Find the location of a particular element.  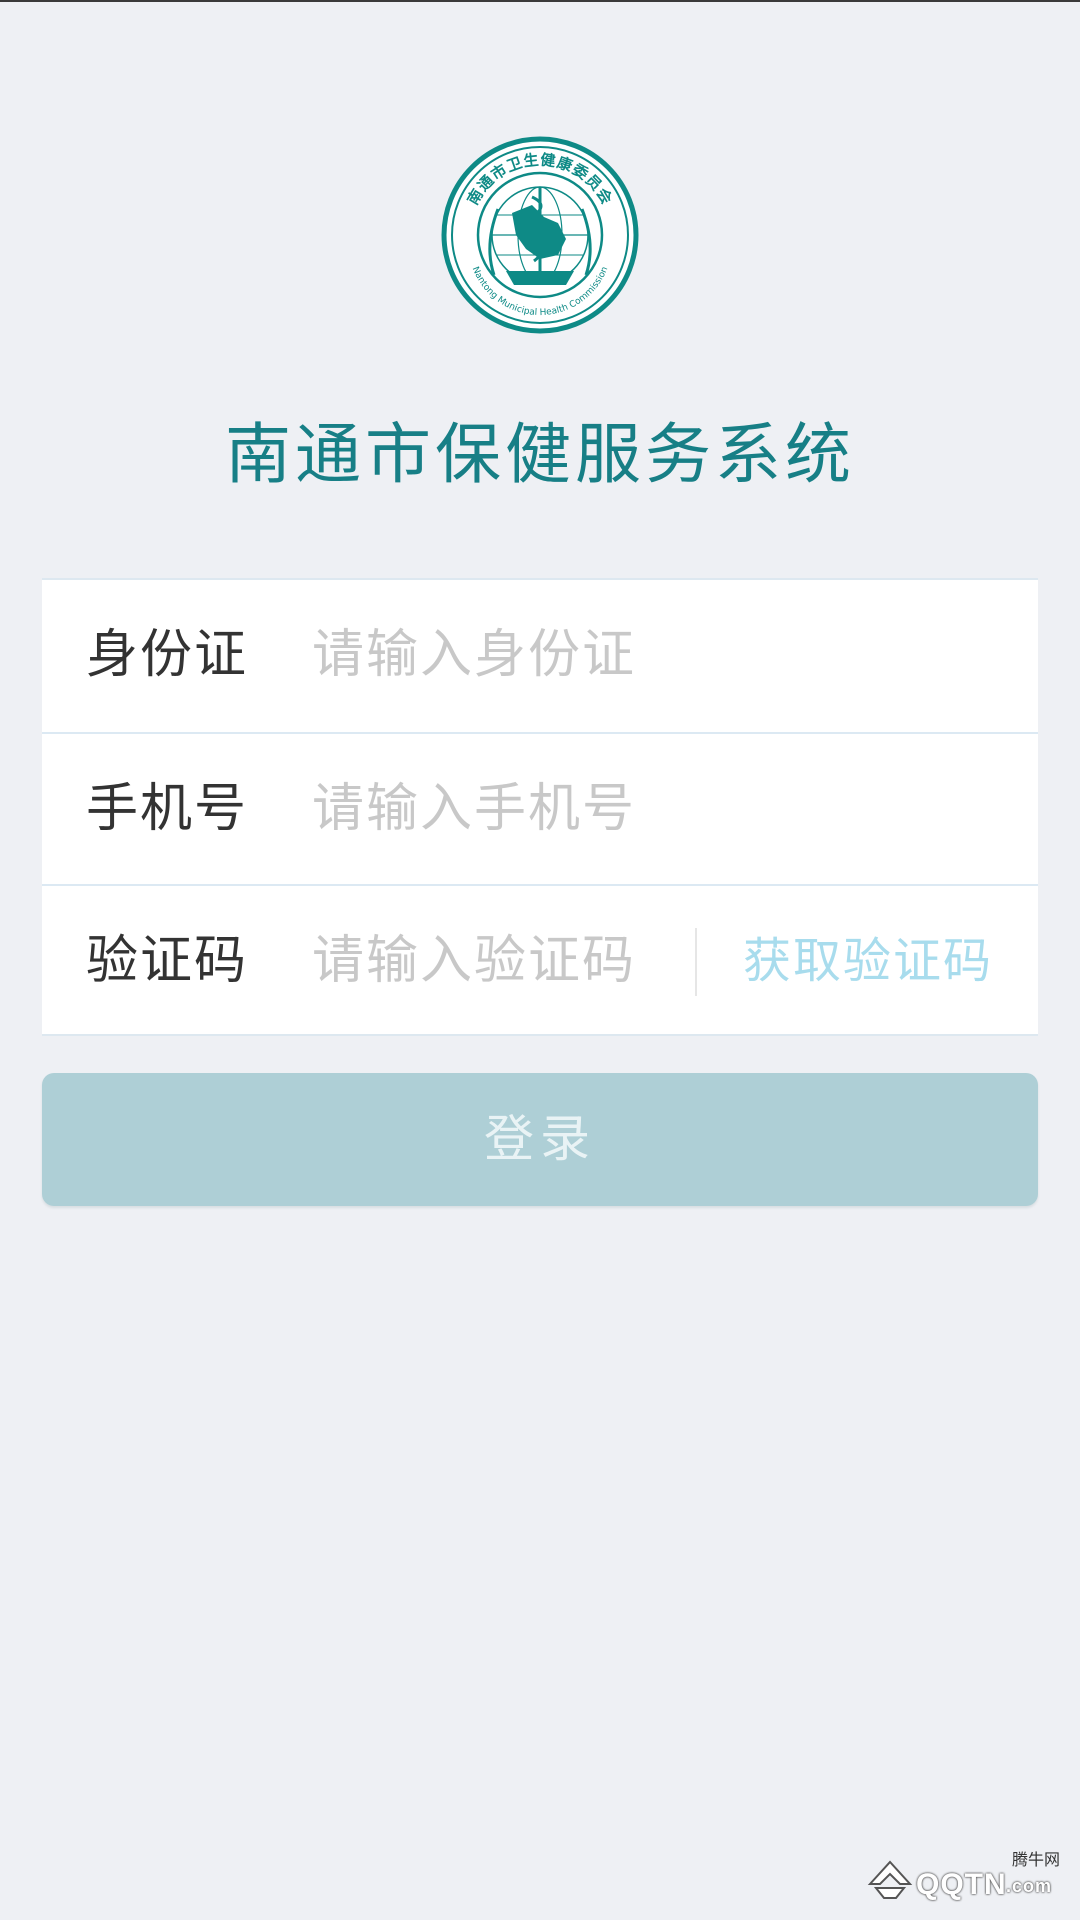

watermark-suffix: .com is located at coordinates (1029, 1886).